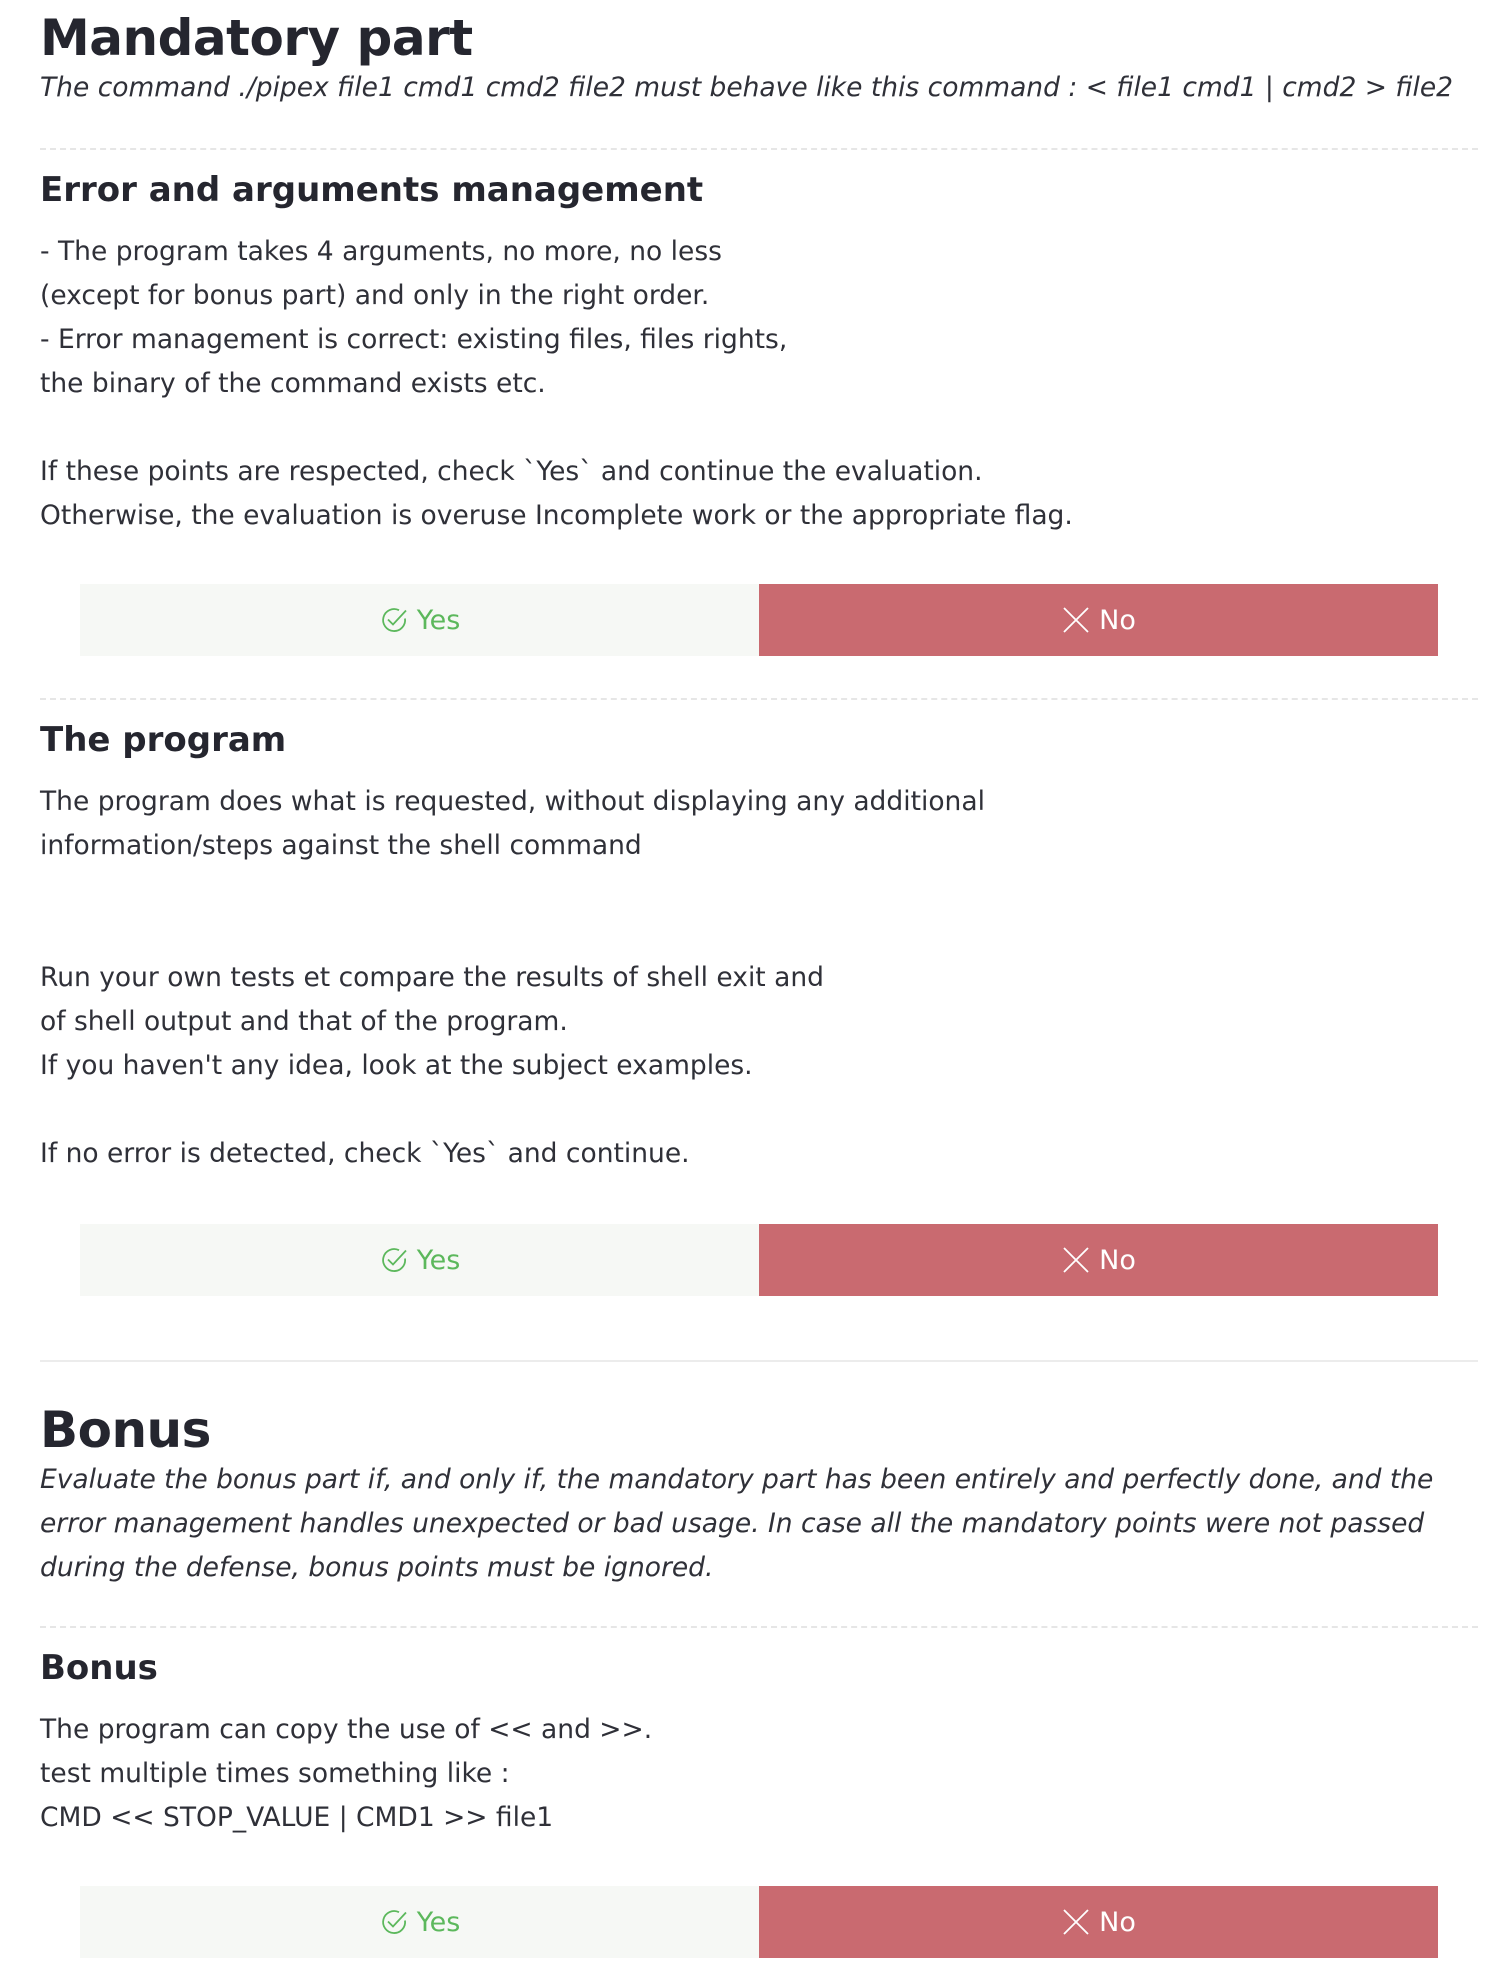 The height and width of the screenshot is (1988, 1488). What do you see at coordinates (163, 740) in the screenshot?
I see `question-title: The program` at bounding box center [163, 740].